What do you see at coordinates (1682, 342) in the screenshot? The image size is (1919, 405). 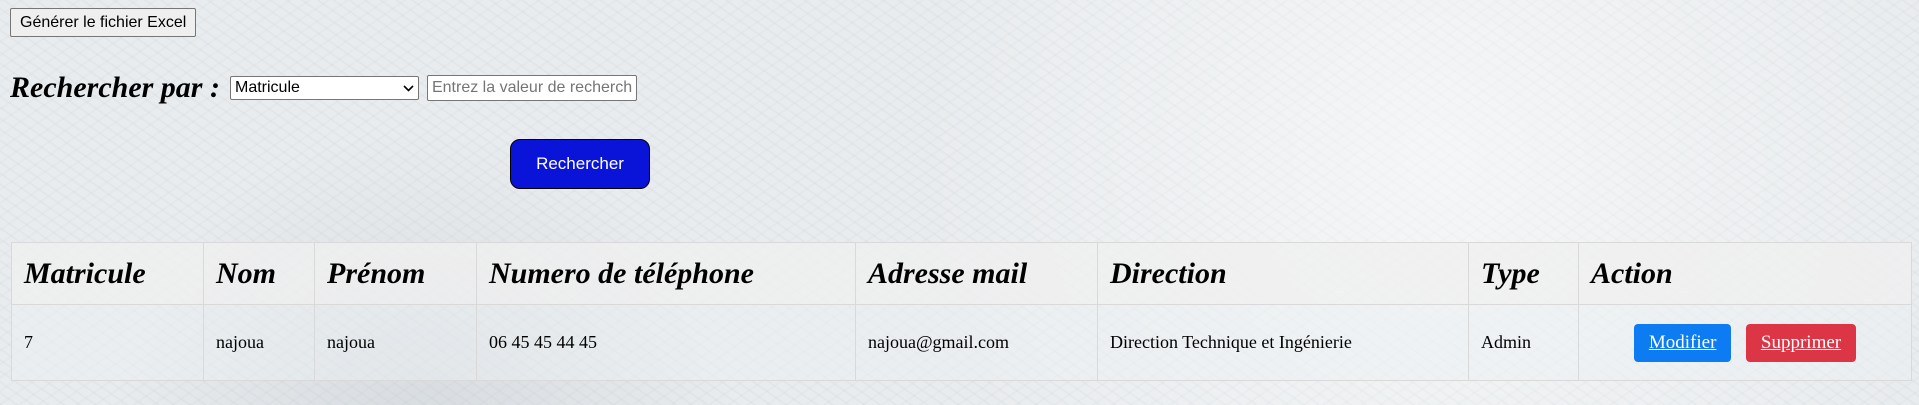 I see `edit-button: Modifier` at bounding box center [1682, 342].